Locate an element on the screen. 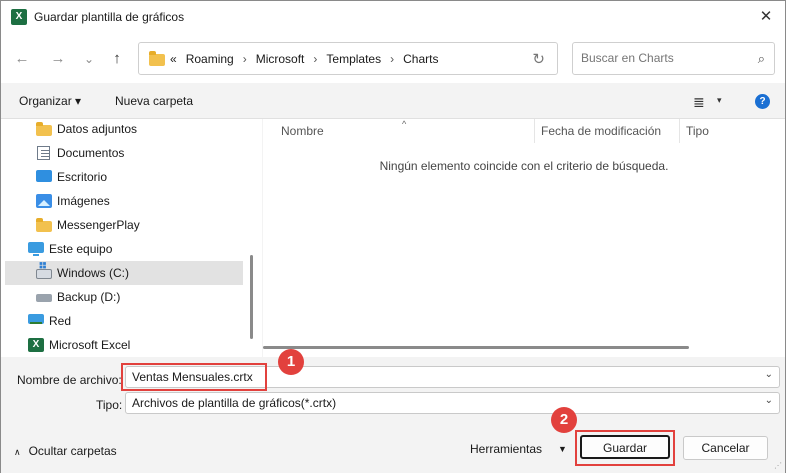 Image resolution: width=786 pixels, height=473 pixels. sidebar-item-este-equipo: Este equipo is located at coordinates (122, 249).